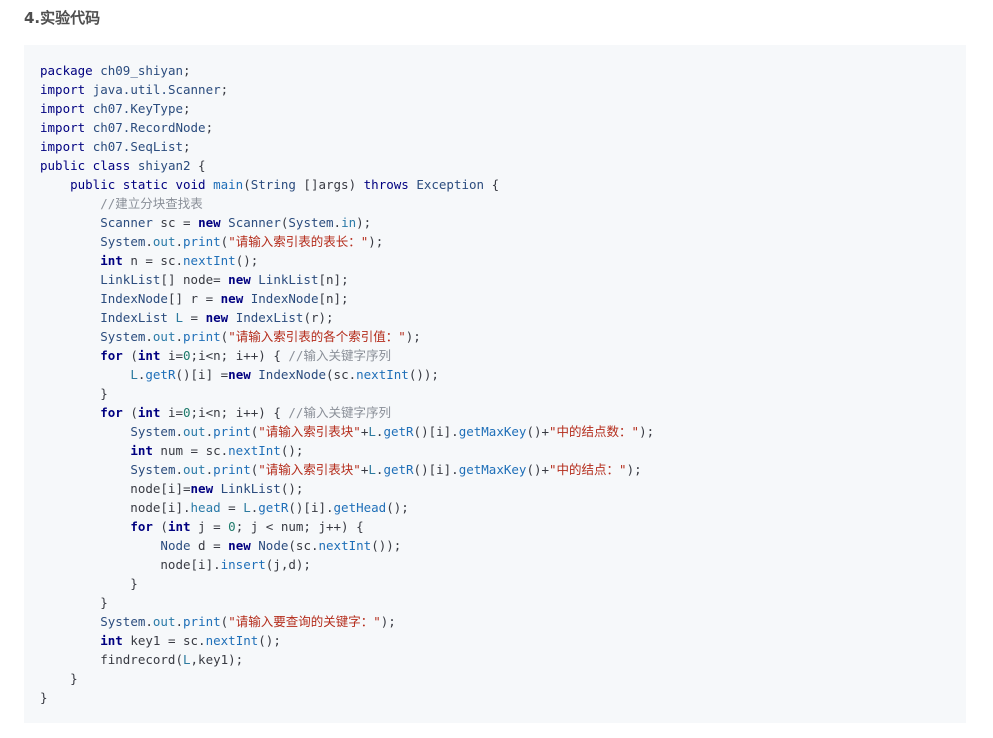  What do you see at coordinates (111, 355) in the screenshot?
I see `code-token: for` at bounding box center [111, 355].